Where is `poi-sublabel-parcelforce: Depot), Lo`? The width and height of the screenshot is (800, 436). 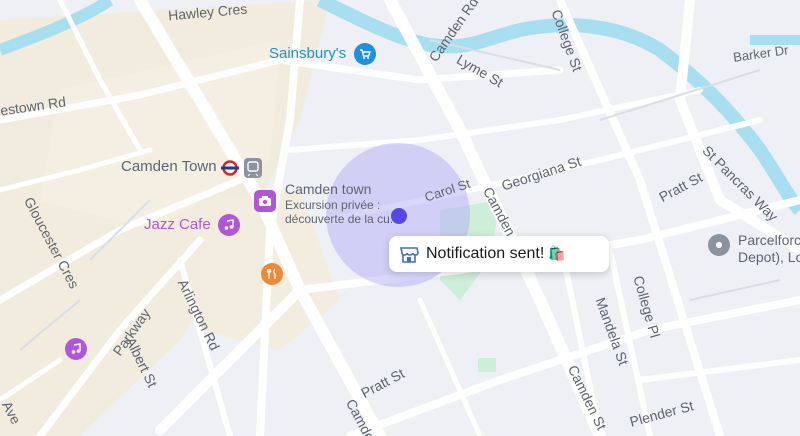
poi-sublabel-parcelforce: Depot), Lo is located at coordinates (769, 257).